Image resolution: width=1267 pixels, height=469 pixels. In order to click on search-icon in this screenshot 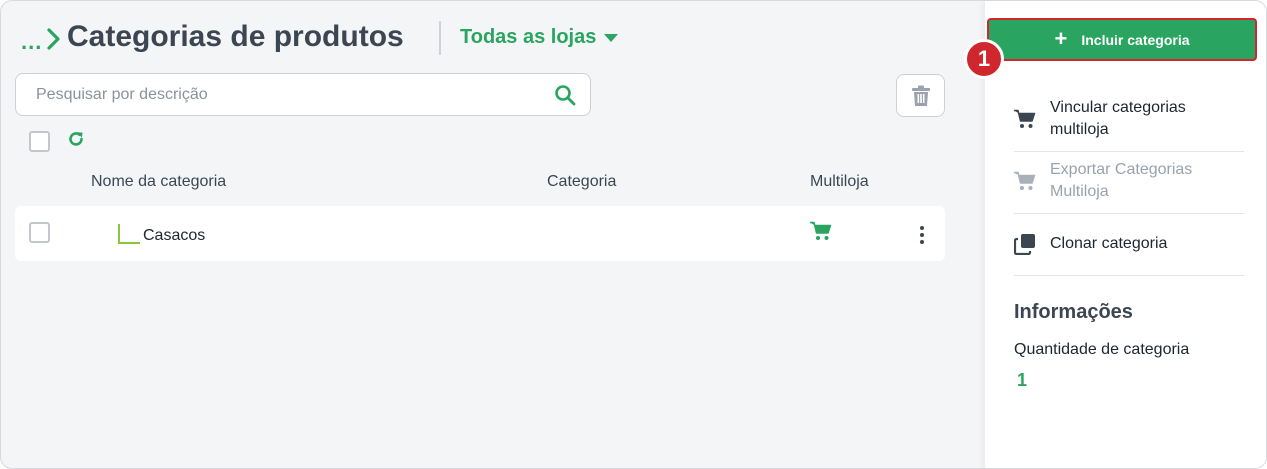, I will do `click(565, 95)`.